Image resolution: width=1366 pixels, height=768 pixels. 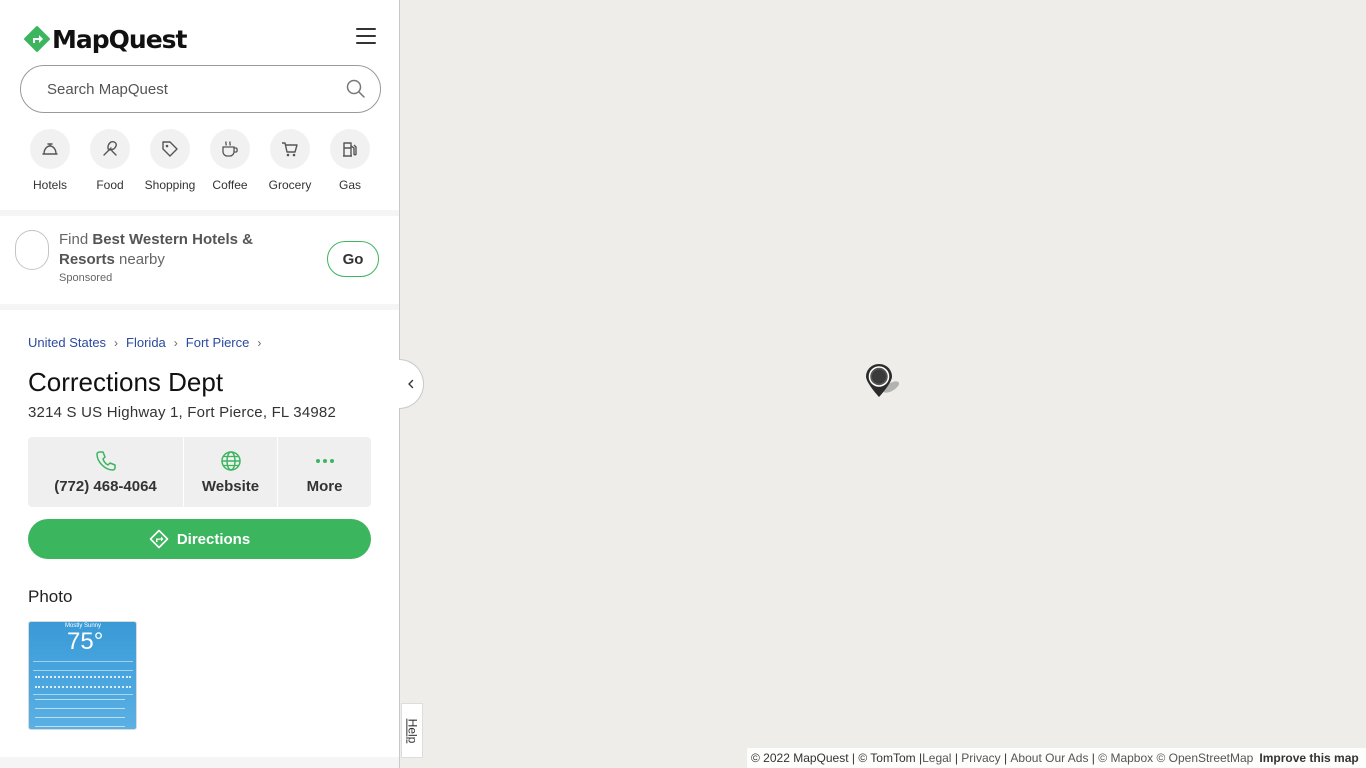 What do you see at coordinates (159, 539) in the screenshot?
I see `directions-icon` at bounding box center [159, 539].